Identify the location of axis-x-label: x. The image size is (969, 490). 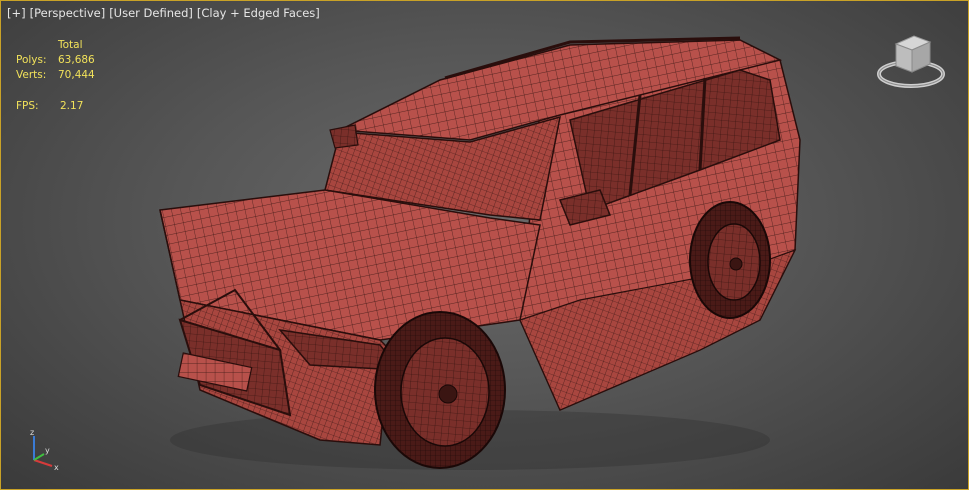
(56, 467).